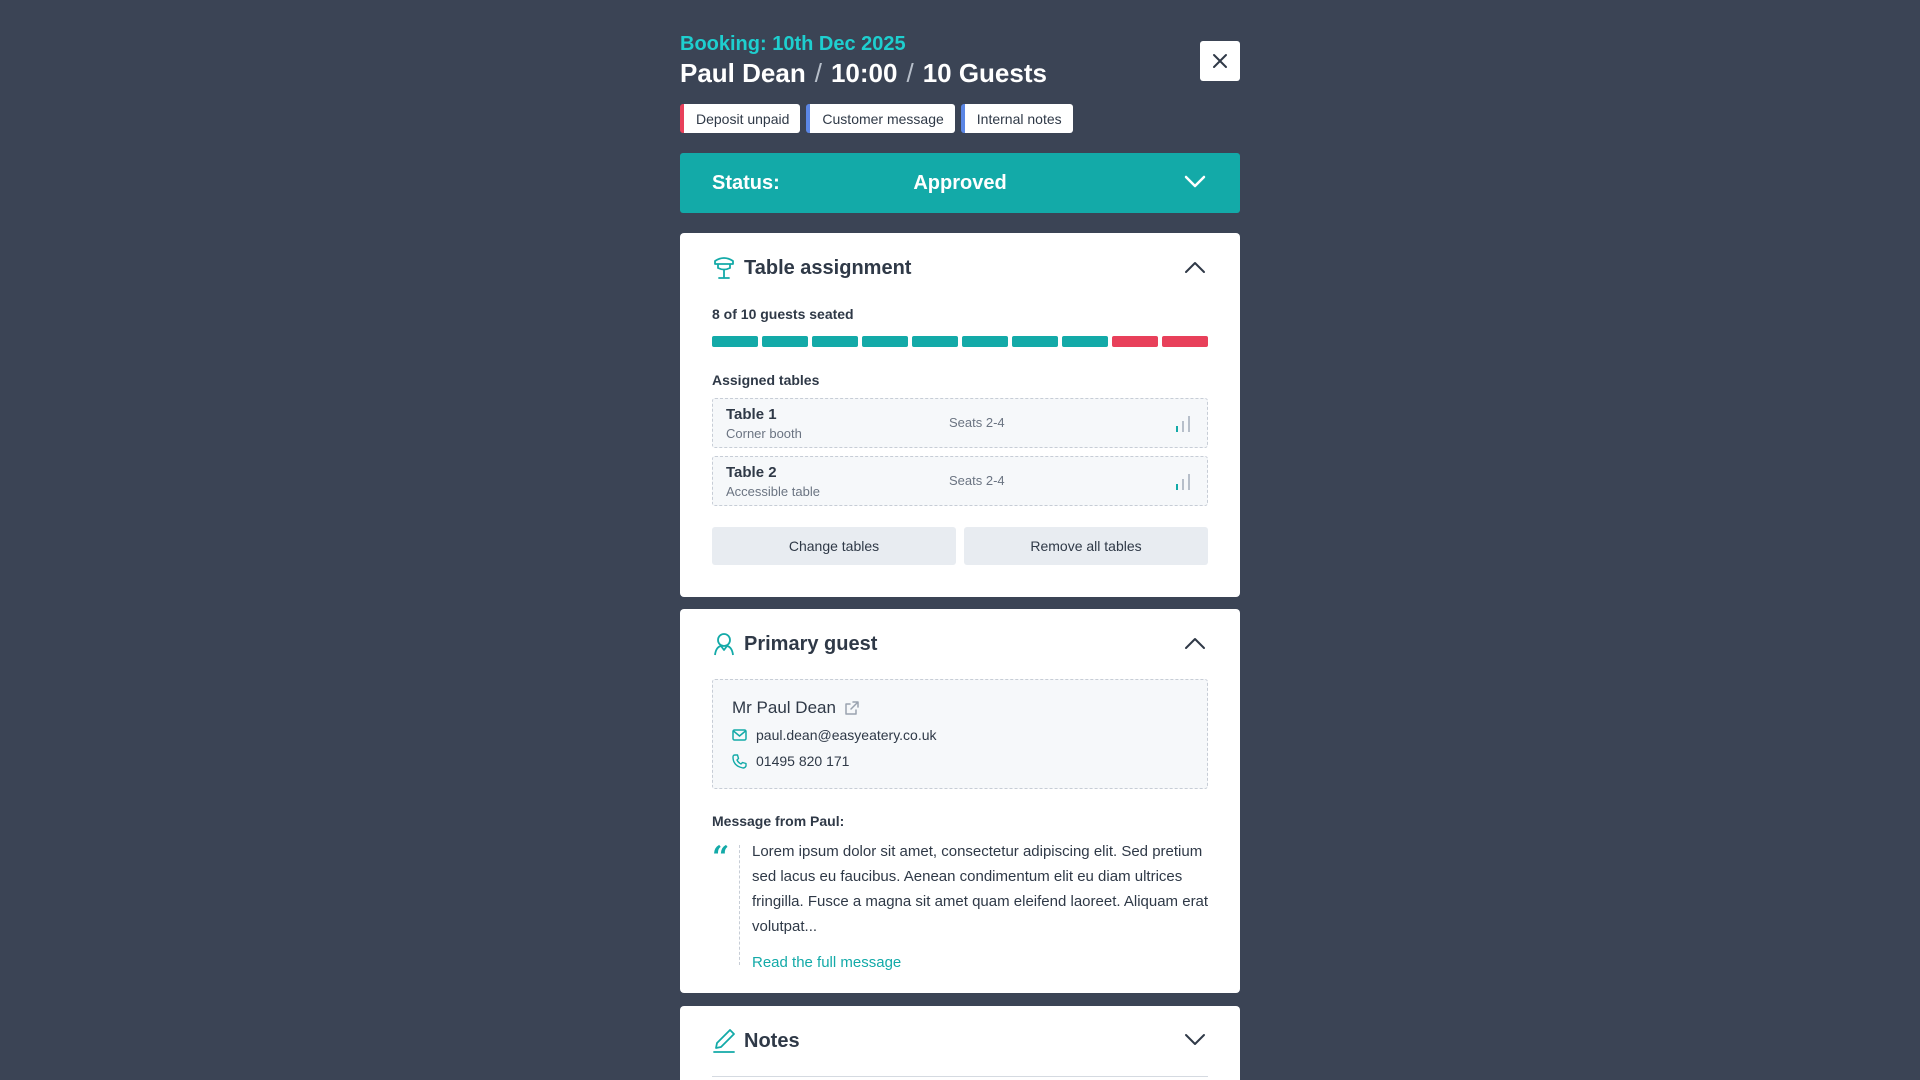 The width and height of the screenshot is (1920, 1080). Describe the element at coordinates (960, 268) in the screenshot. I see `table-assignment-header: Table assignment` at that location.